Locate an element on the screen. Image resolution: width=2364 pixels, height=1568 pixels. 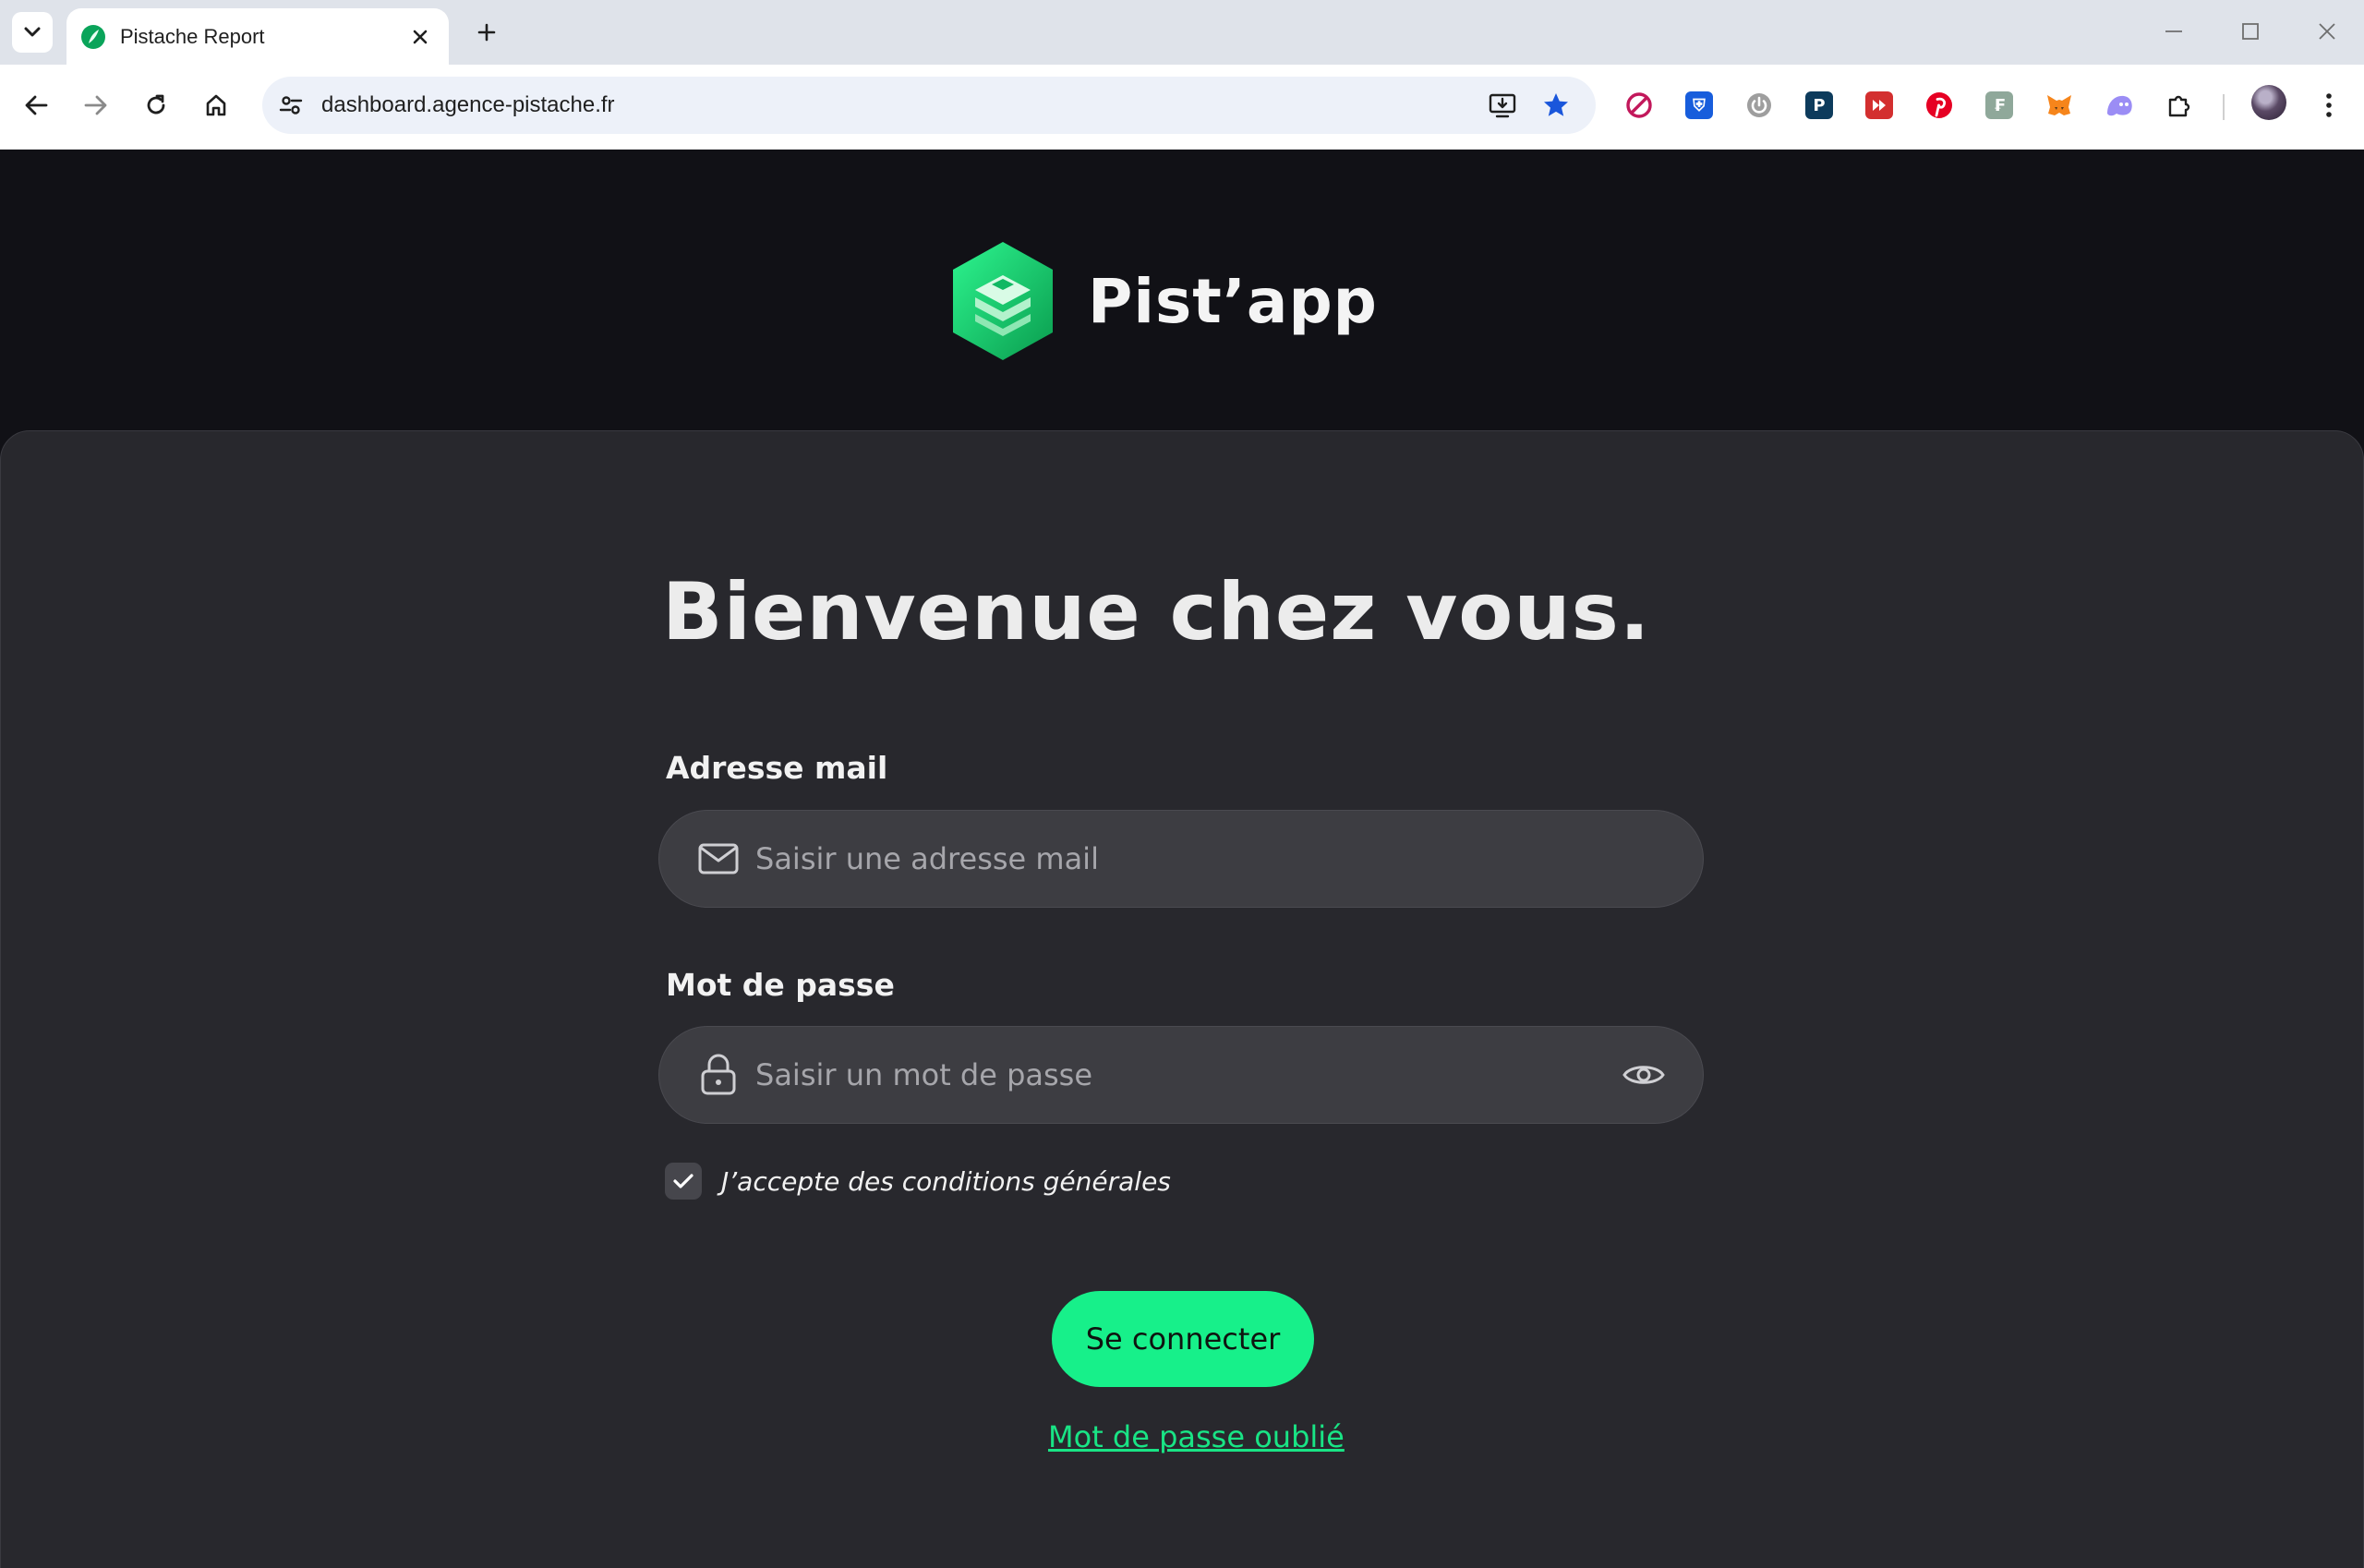
password-field is located at coordinates (1181, 1075).